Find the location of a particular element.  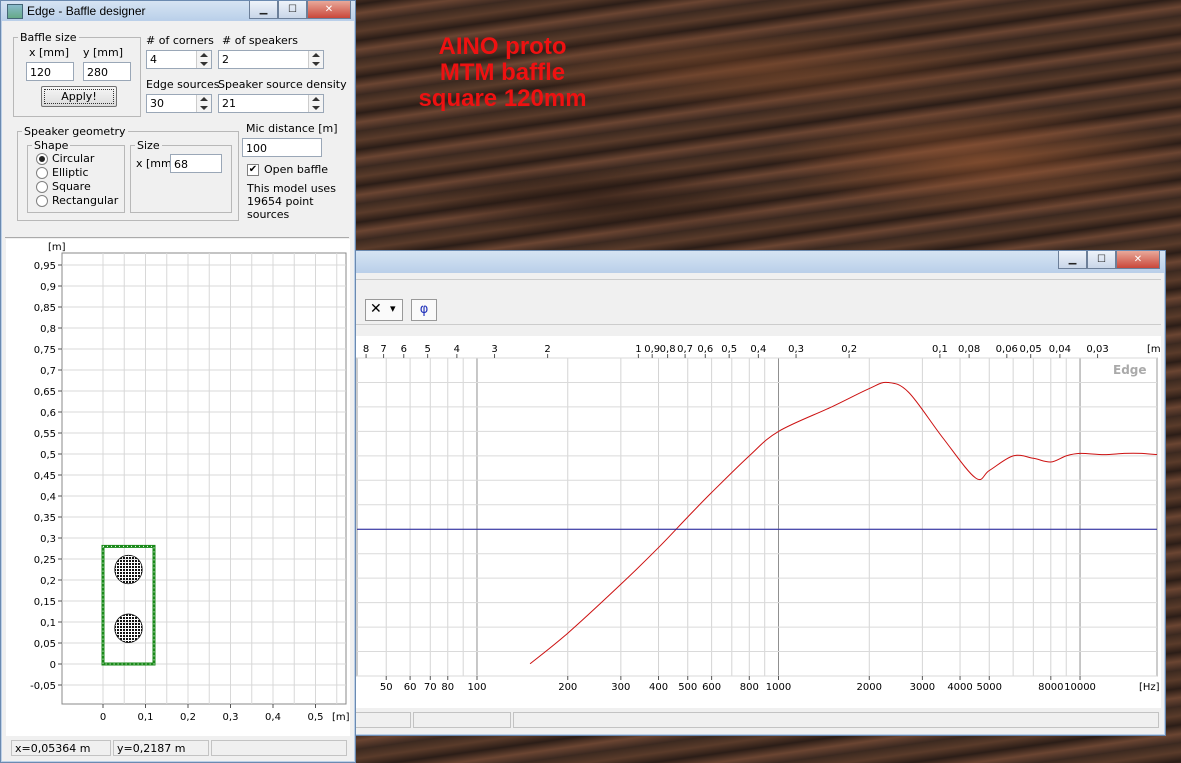

bottom-tick-label: 80 is located at coordinates (447, 687).